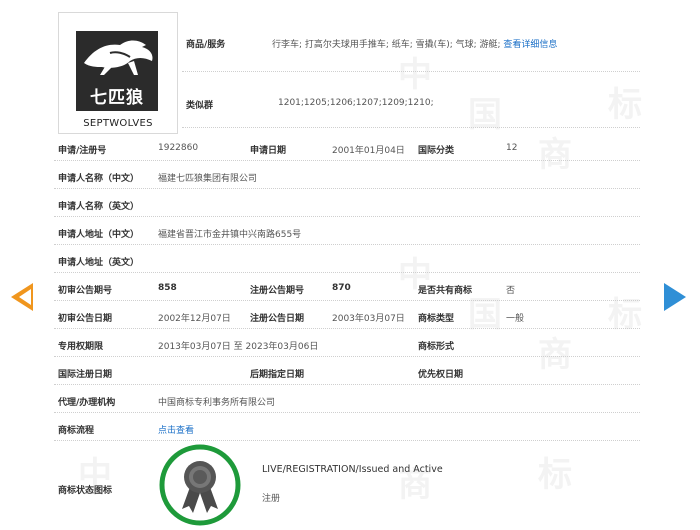 The image size is (700, 530). I want to click on applicant-cn-label: 申请人名称（中文）, so click(99, 179).